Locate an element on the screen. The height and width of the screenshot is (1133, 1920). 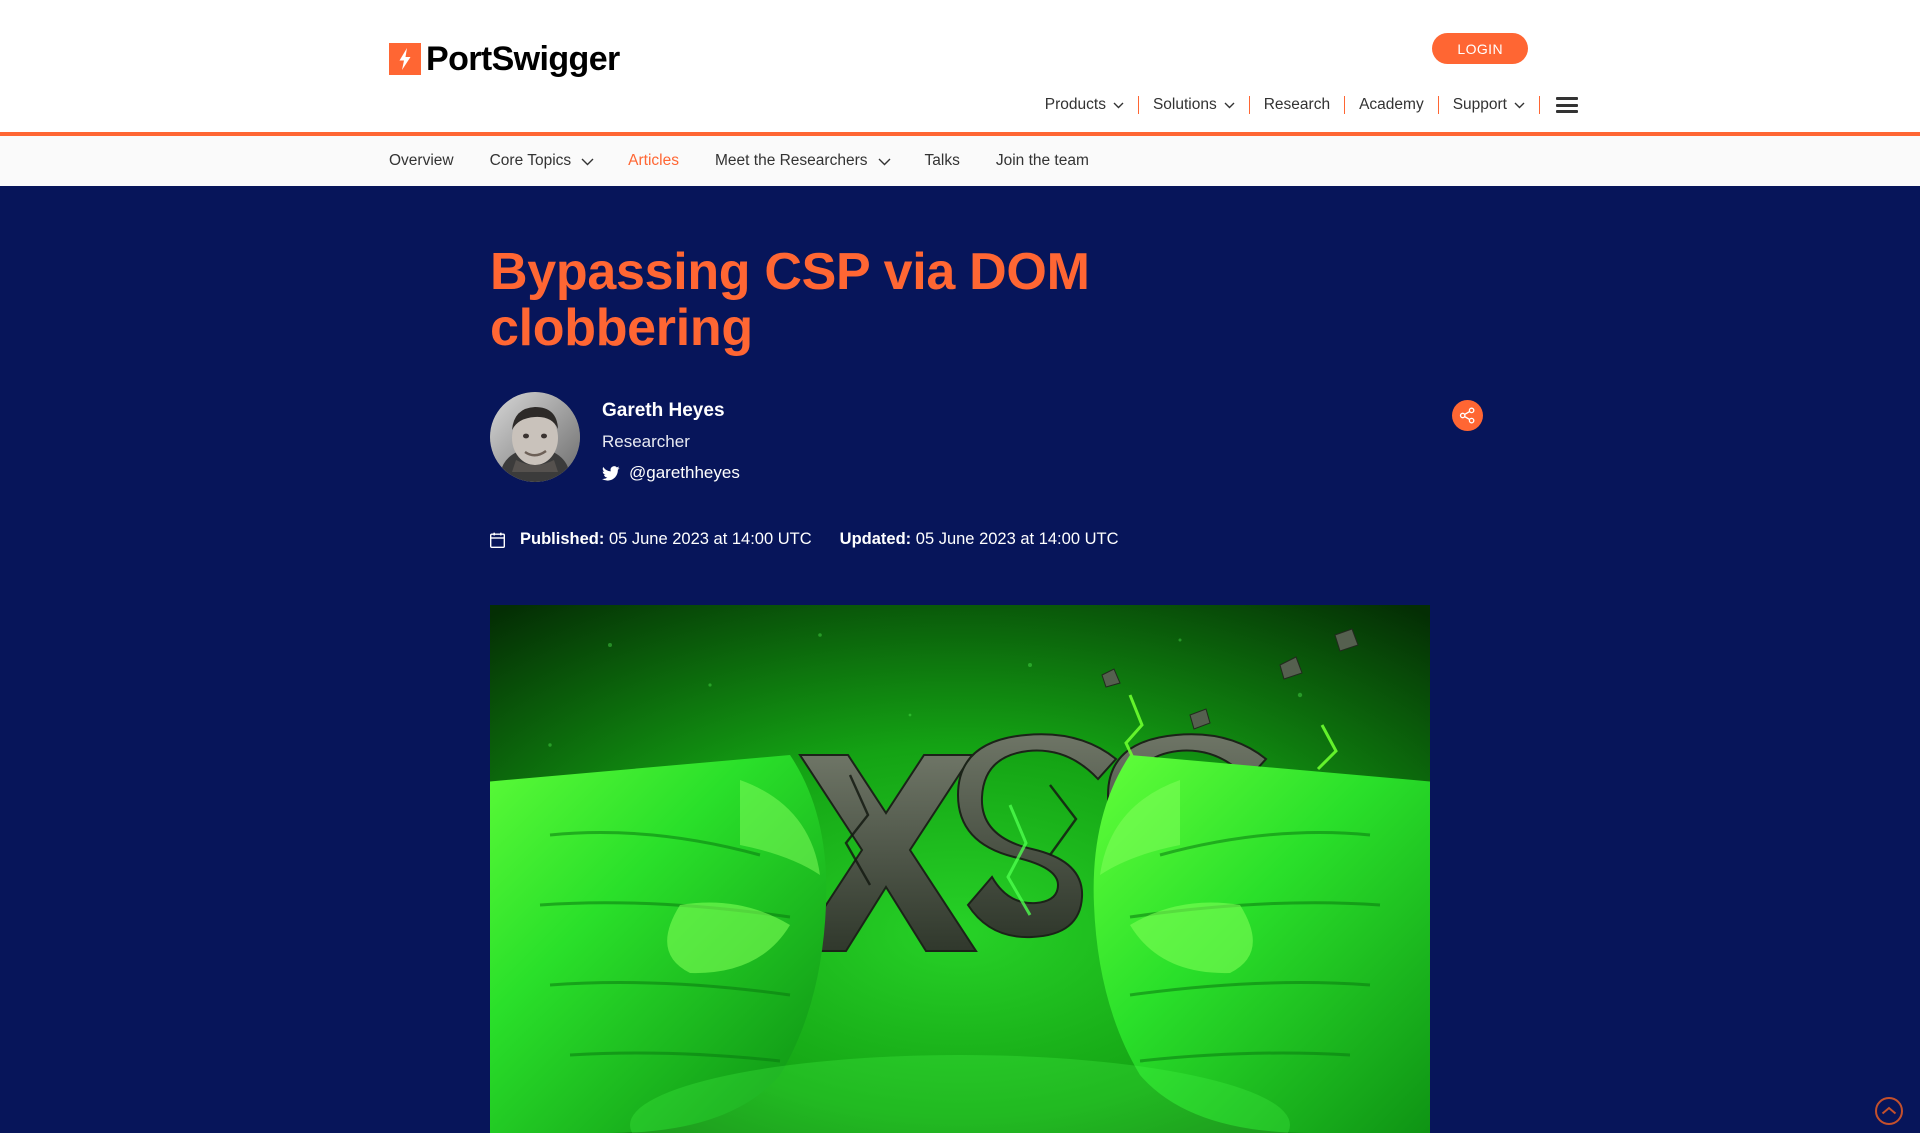
nav-item-products-label: Products is located at coordinates (1075, 104).